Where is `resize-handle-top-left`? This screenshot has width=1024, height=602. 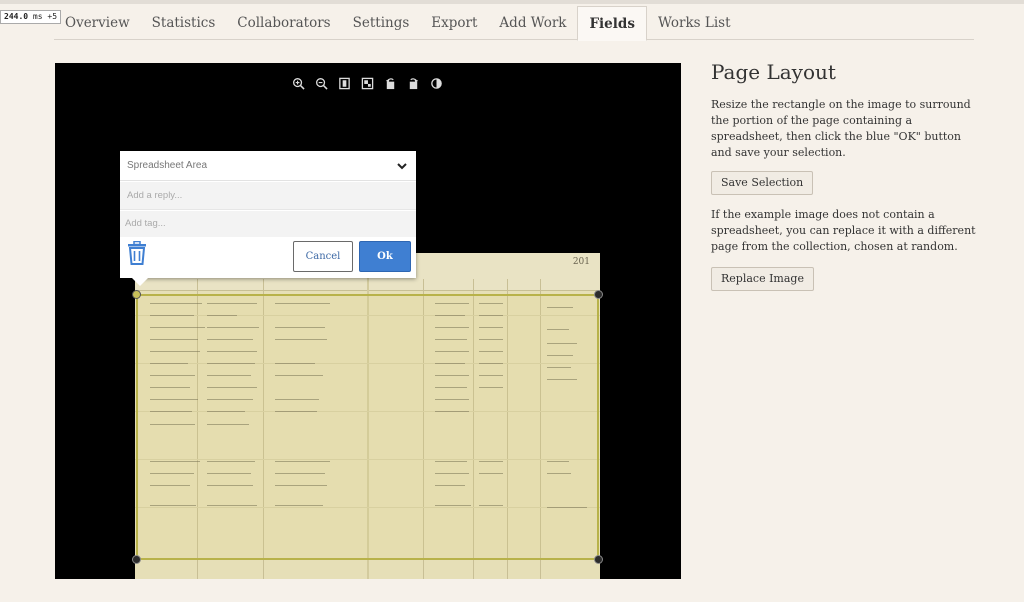
resize-handle-top-left is located at coordinates (136, 294).